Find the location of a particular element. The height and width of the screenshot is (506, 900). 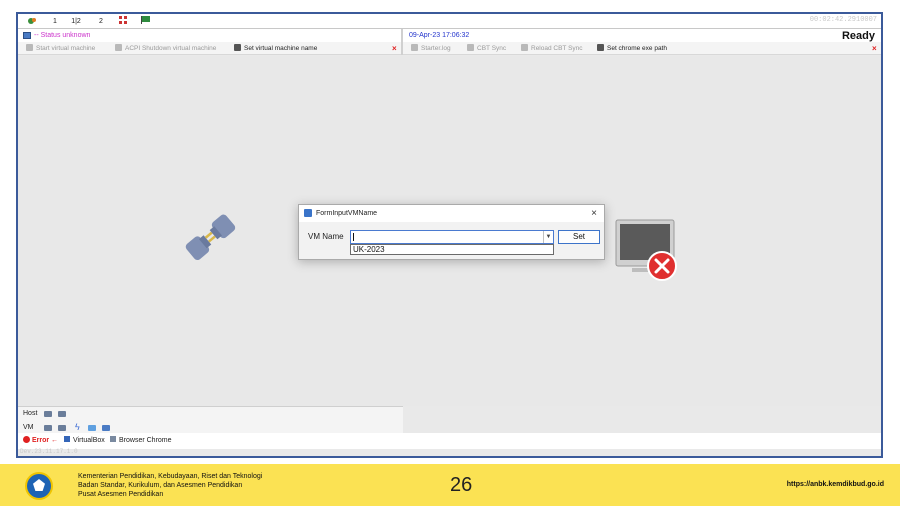

dialog-close-button: × is located at coordinates (594, 213).